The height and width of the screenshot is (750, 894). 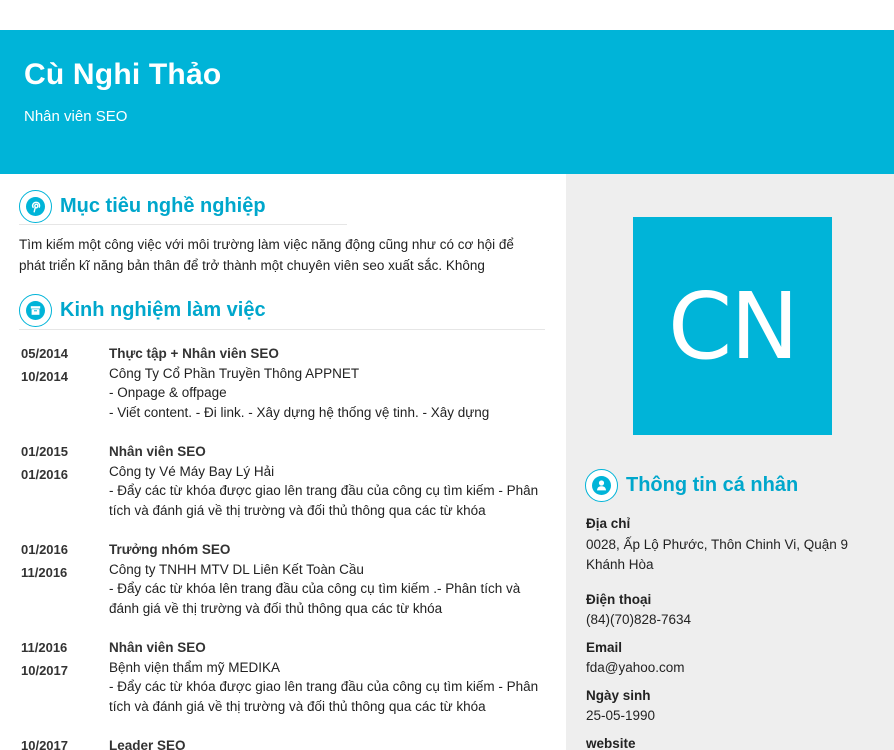 What do you see at coordinates (619, 599) in the screenshot?
I see `phone-label: Điện thoại` at bounding box center [619, 599].